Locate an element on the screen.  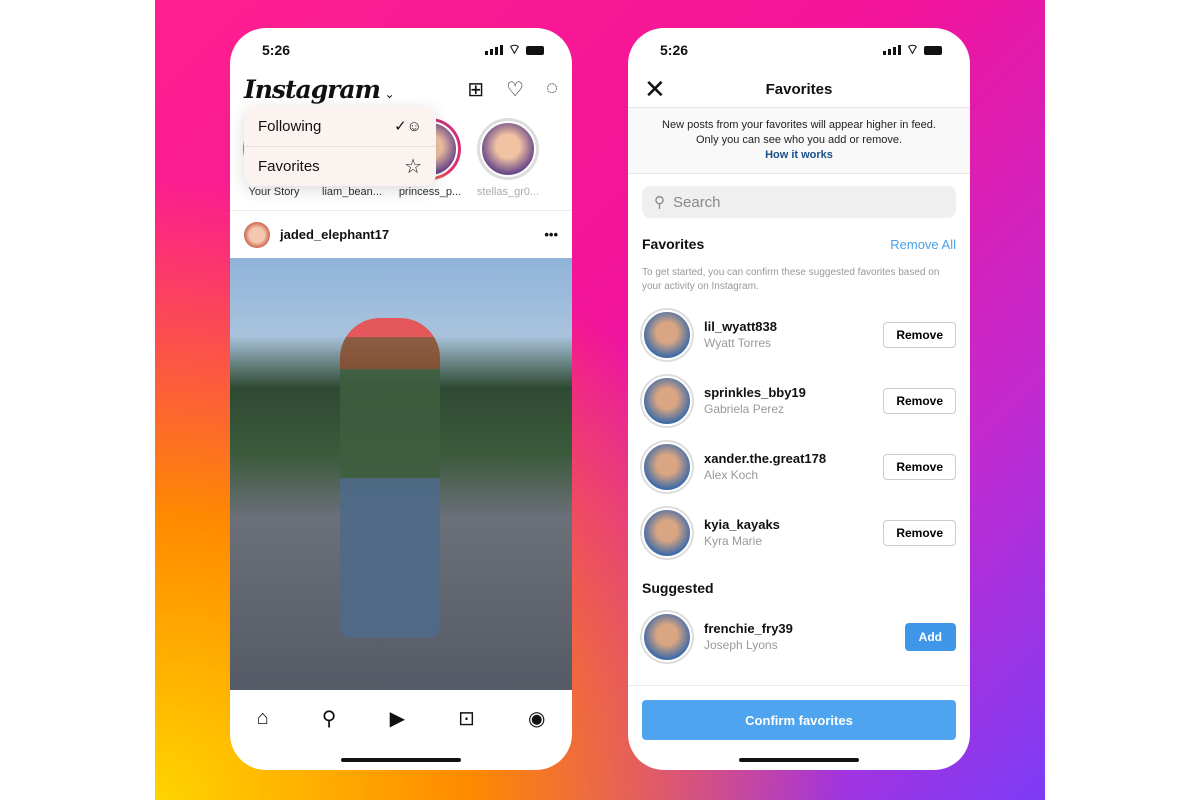
full-name: Alex Koch is located at coordinates (731, 474).